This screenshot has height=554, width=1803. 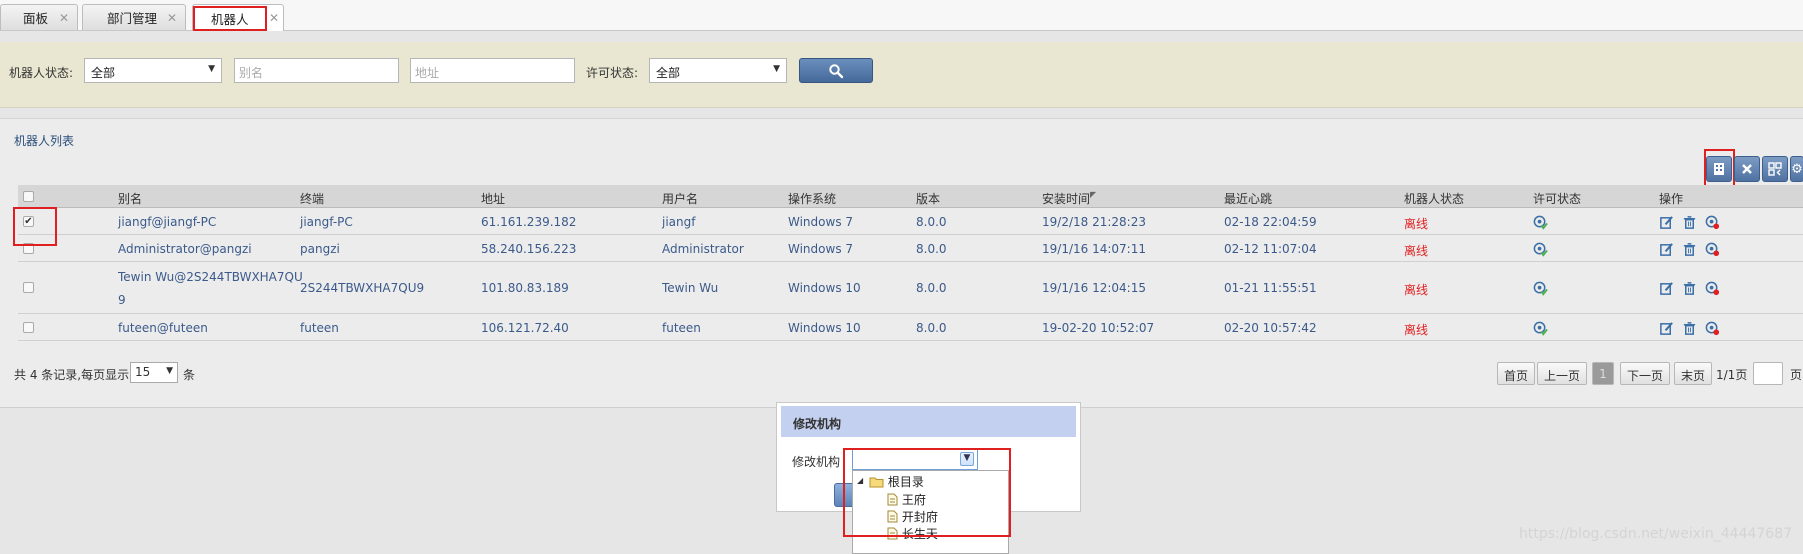 What do you see at coordinates (1093, 194) in the screenshot?
I see `sort-arrow-icon: ◤` at bounding box center [1093, 194].